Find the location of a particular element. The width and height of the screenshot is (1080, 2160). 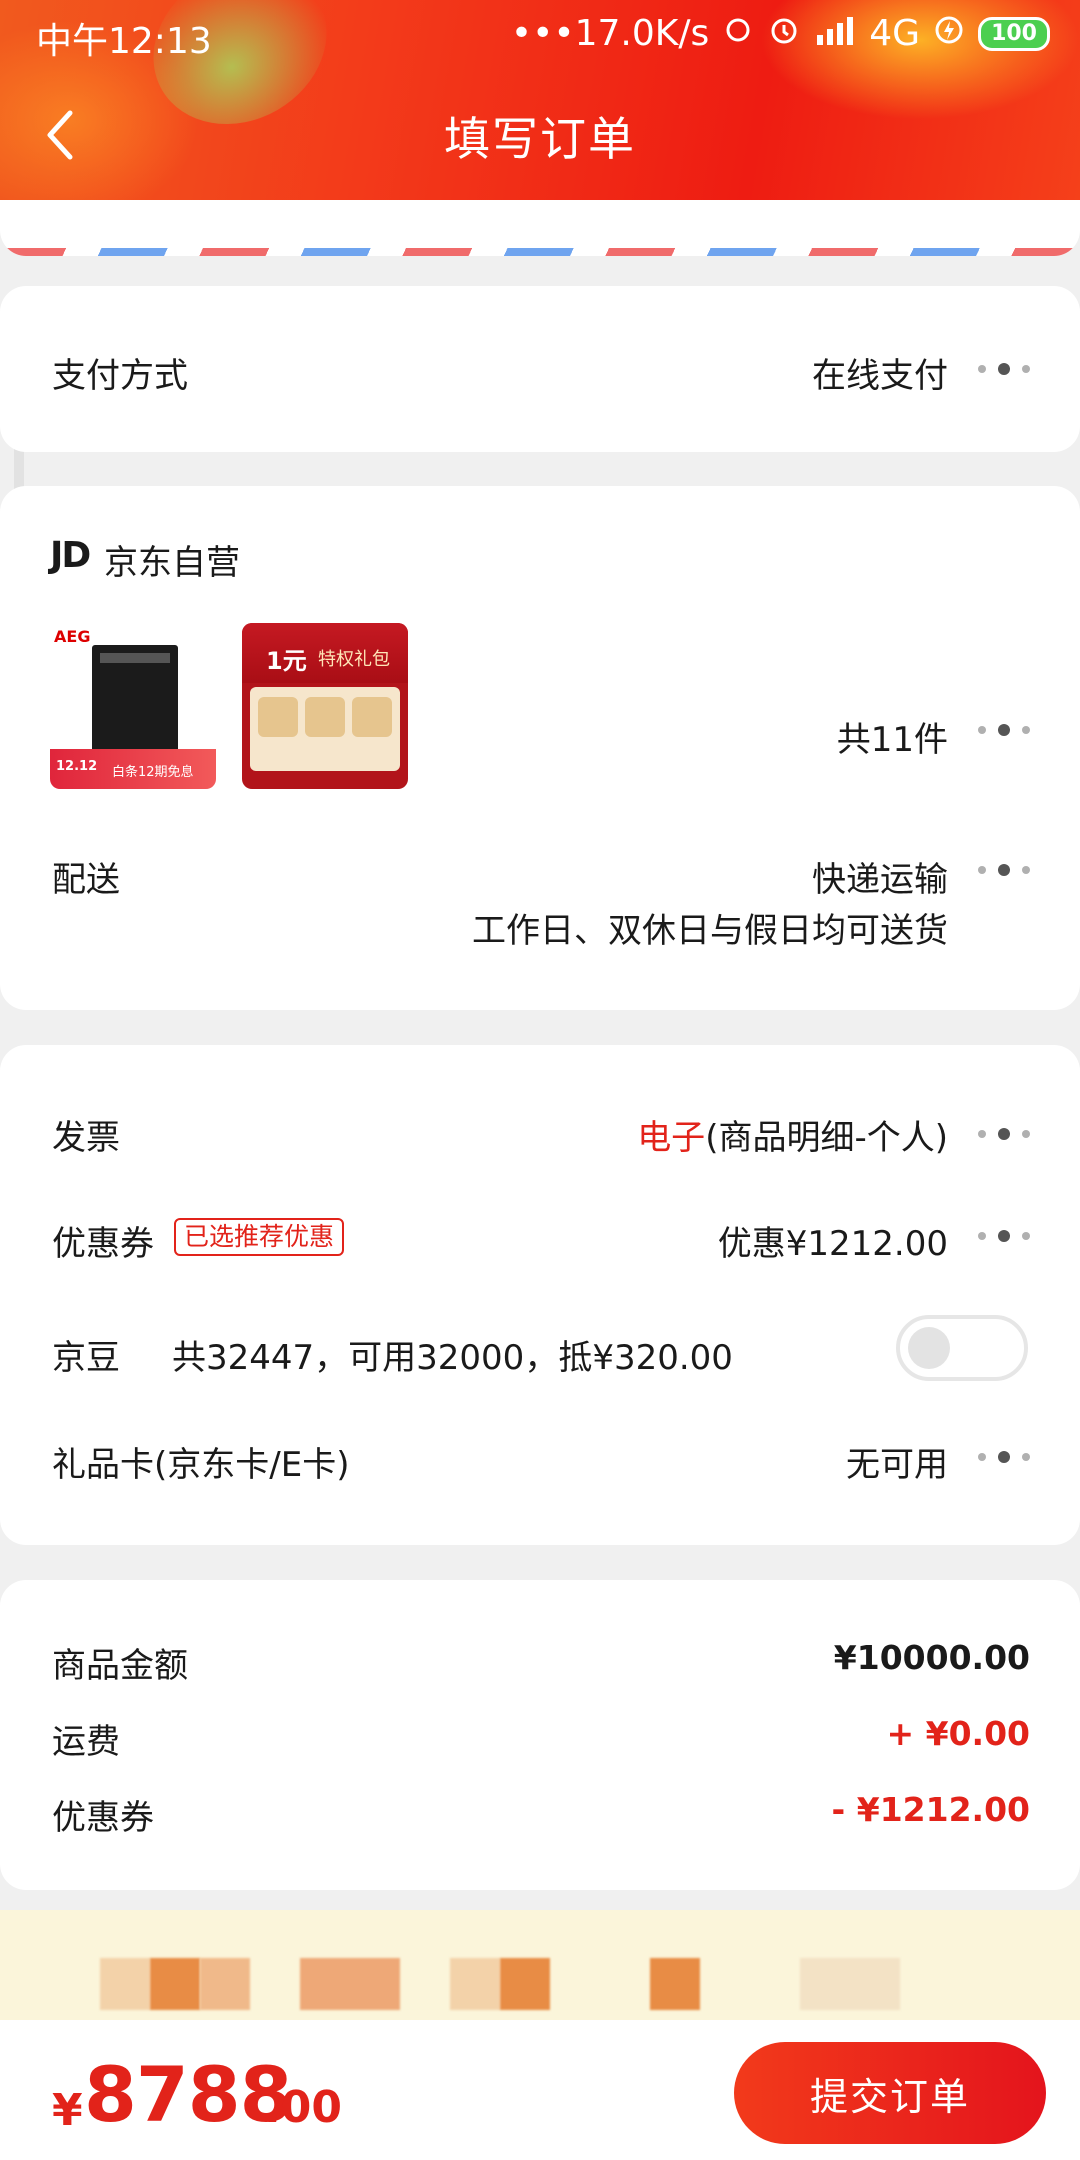

payment-value: 在线支付 is located at coordinates (880, 376).